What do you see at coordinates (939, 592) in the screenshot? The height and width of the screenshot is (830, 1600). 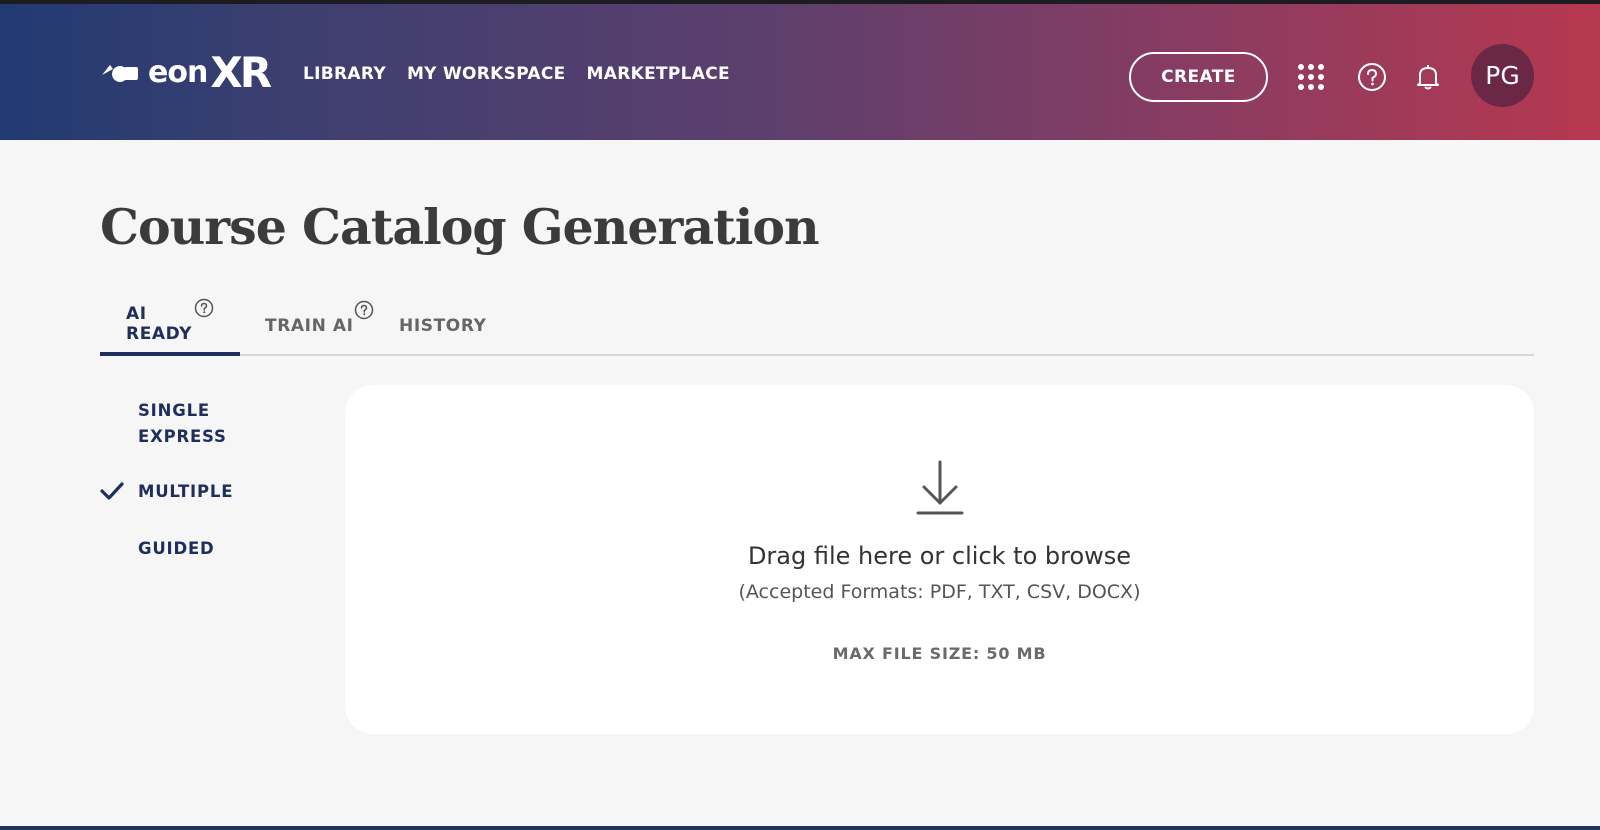 I see `accepted-formats-text: (Accepted Formats: PDF, TXT, CSV, DOCX)` at bounding box center [939, 592].